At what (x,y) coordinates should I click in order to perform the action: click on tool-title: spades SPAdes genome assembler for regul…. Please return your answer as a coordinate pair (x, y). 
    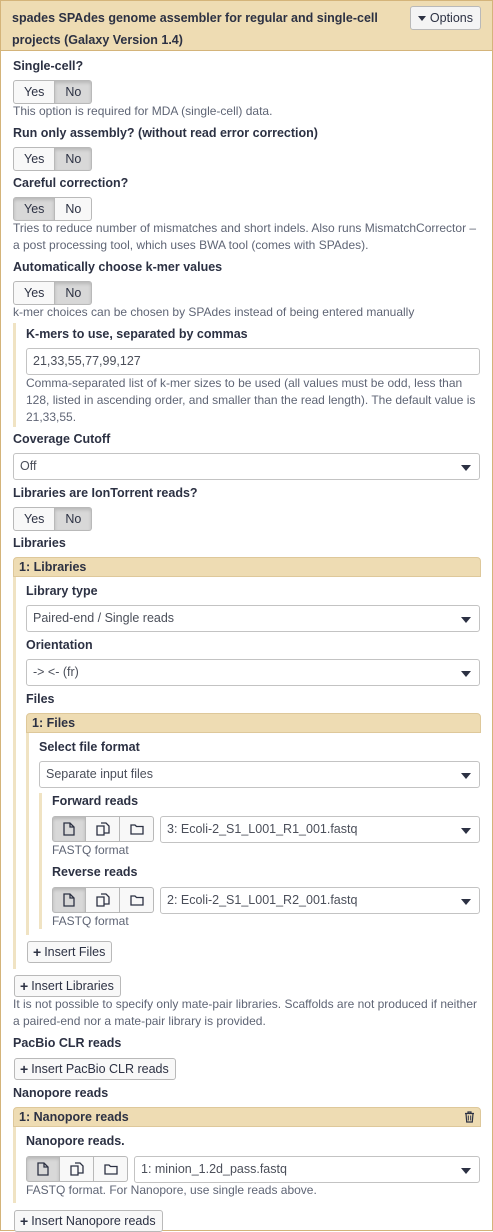
    Looking at the image, I should click on (195, 29).